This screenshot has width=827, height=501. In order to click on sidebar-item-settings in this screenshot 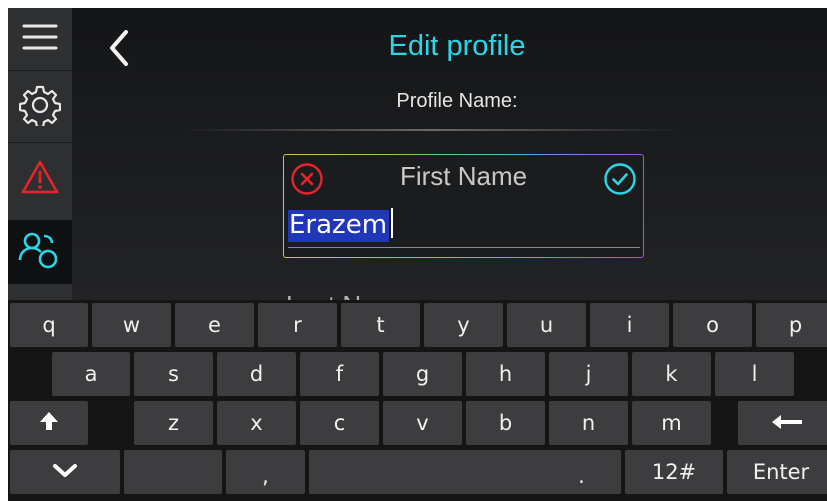, I will do `click(40, 107)`.